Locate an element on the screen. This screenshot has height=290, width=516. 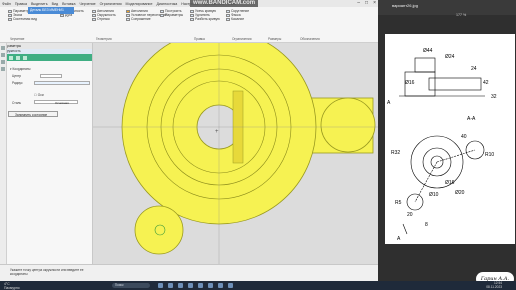
dim-label: R5 is located at coordinates (398, 203).